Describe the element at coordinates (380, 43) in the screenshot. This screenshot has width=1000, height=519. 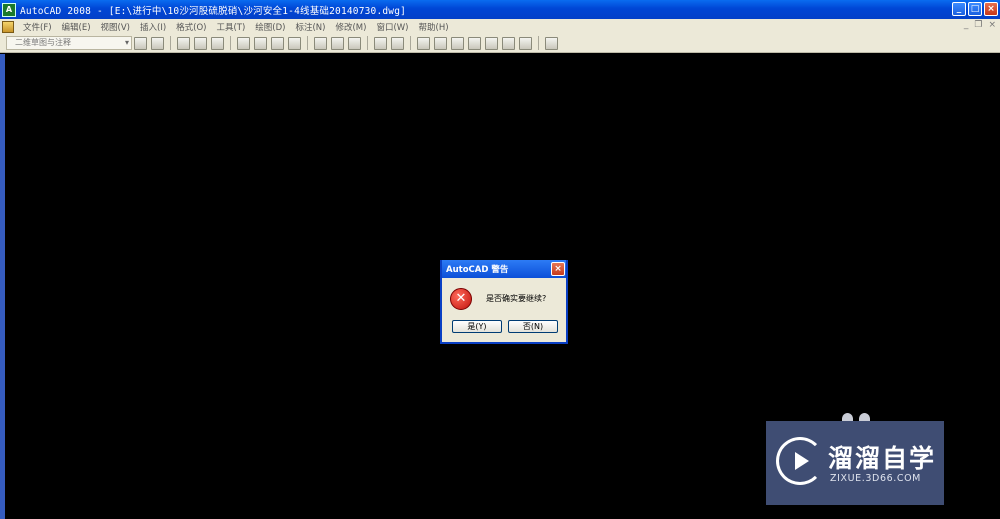
I see `undo-icon` at that location.